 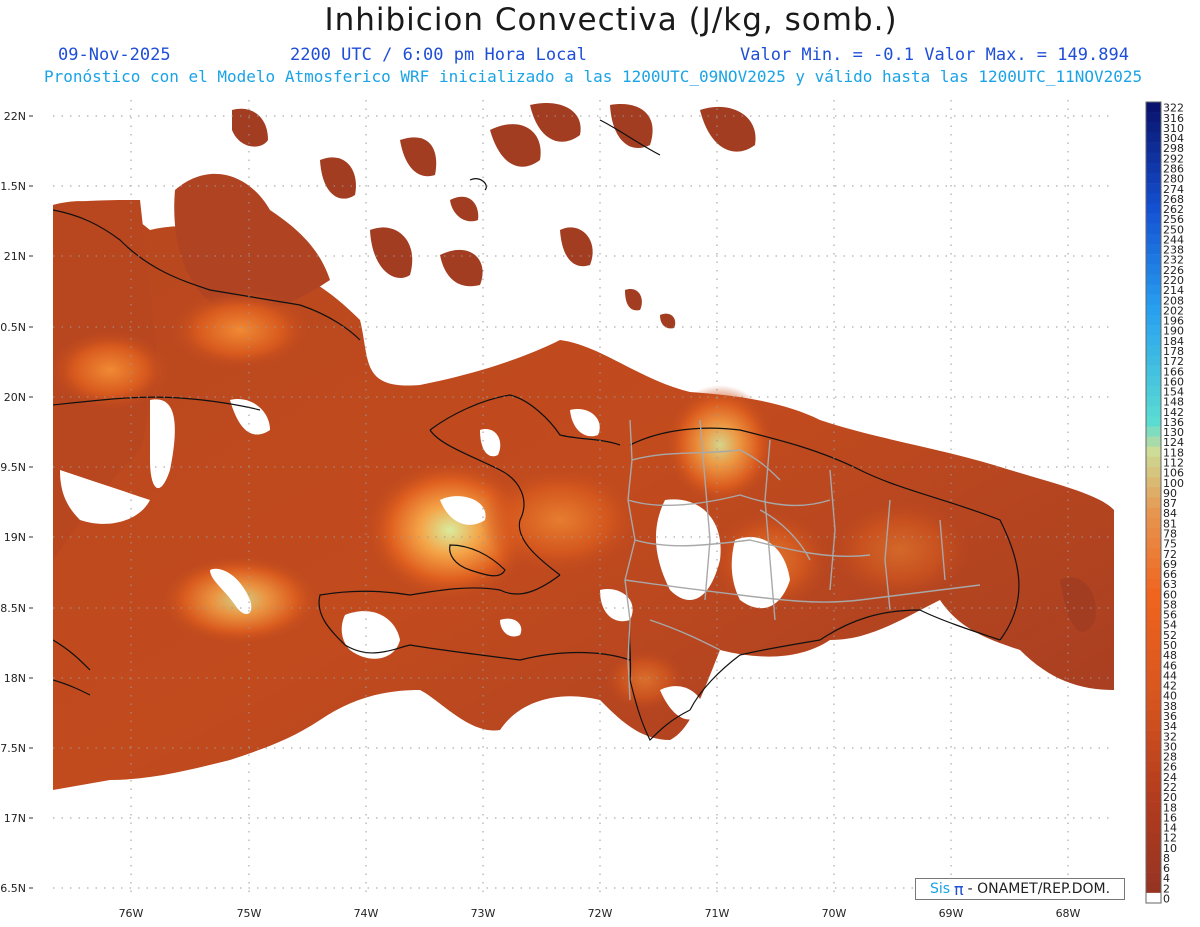 I want to click on lat-label: 21N, so click(x=15, y=256).